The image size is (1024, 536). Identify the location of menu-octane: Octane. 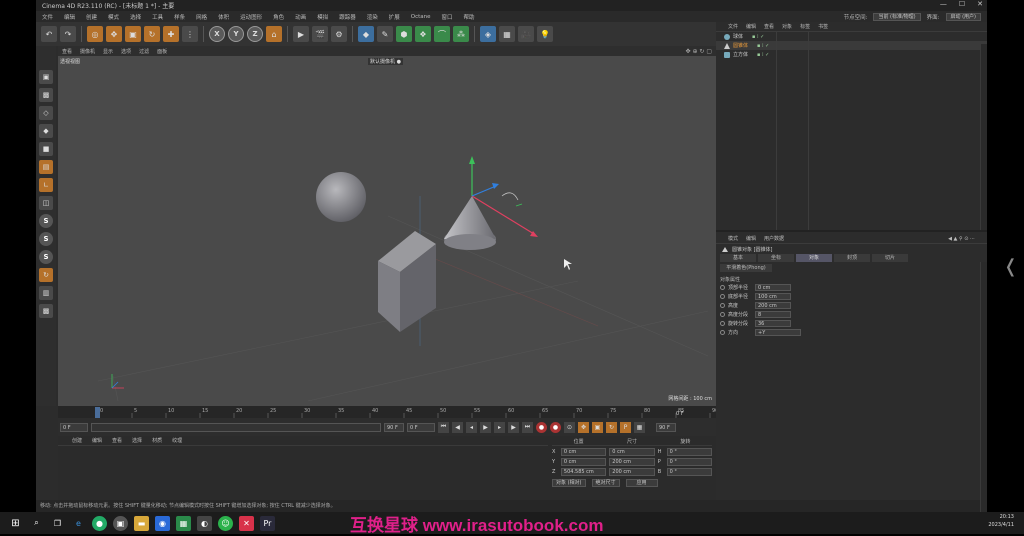
(421, 17).